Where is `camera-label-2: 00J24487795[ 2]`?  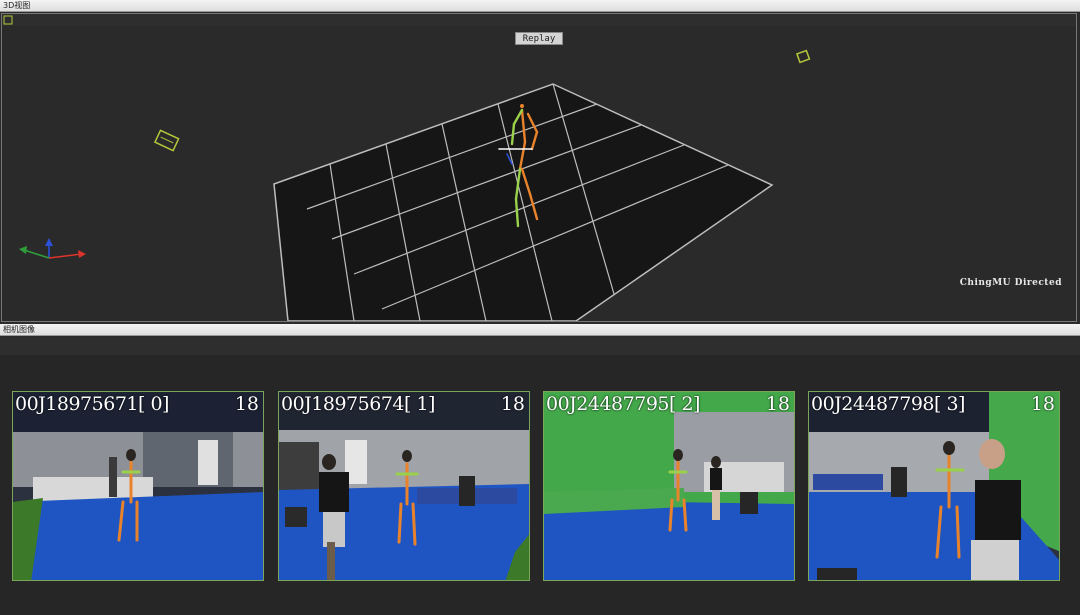 camera-label-2: 00J24487795[ 2] is located at coordinates (623, 404).